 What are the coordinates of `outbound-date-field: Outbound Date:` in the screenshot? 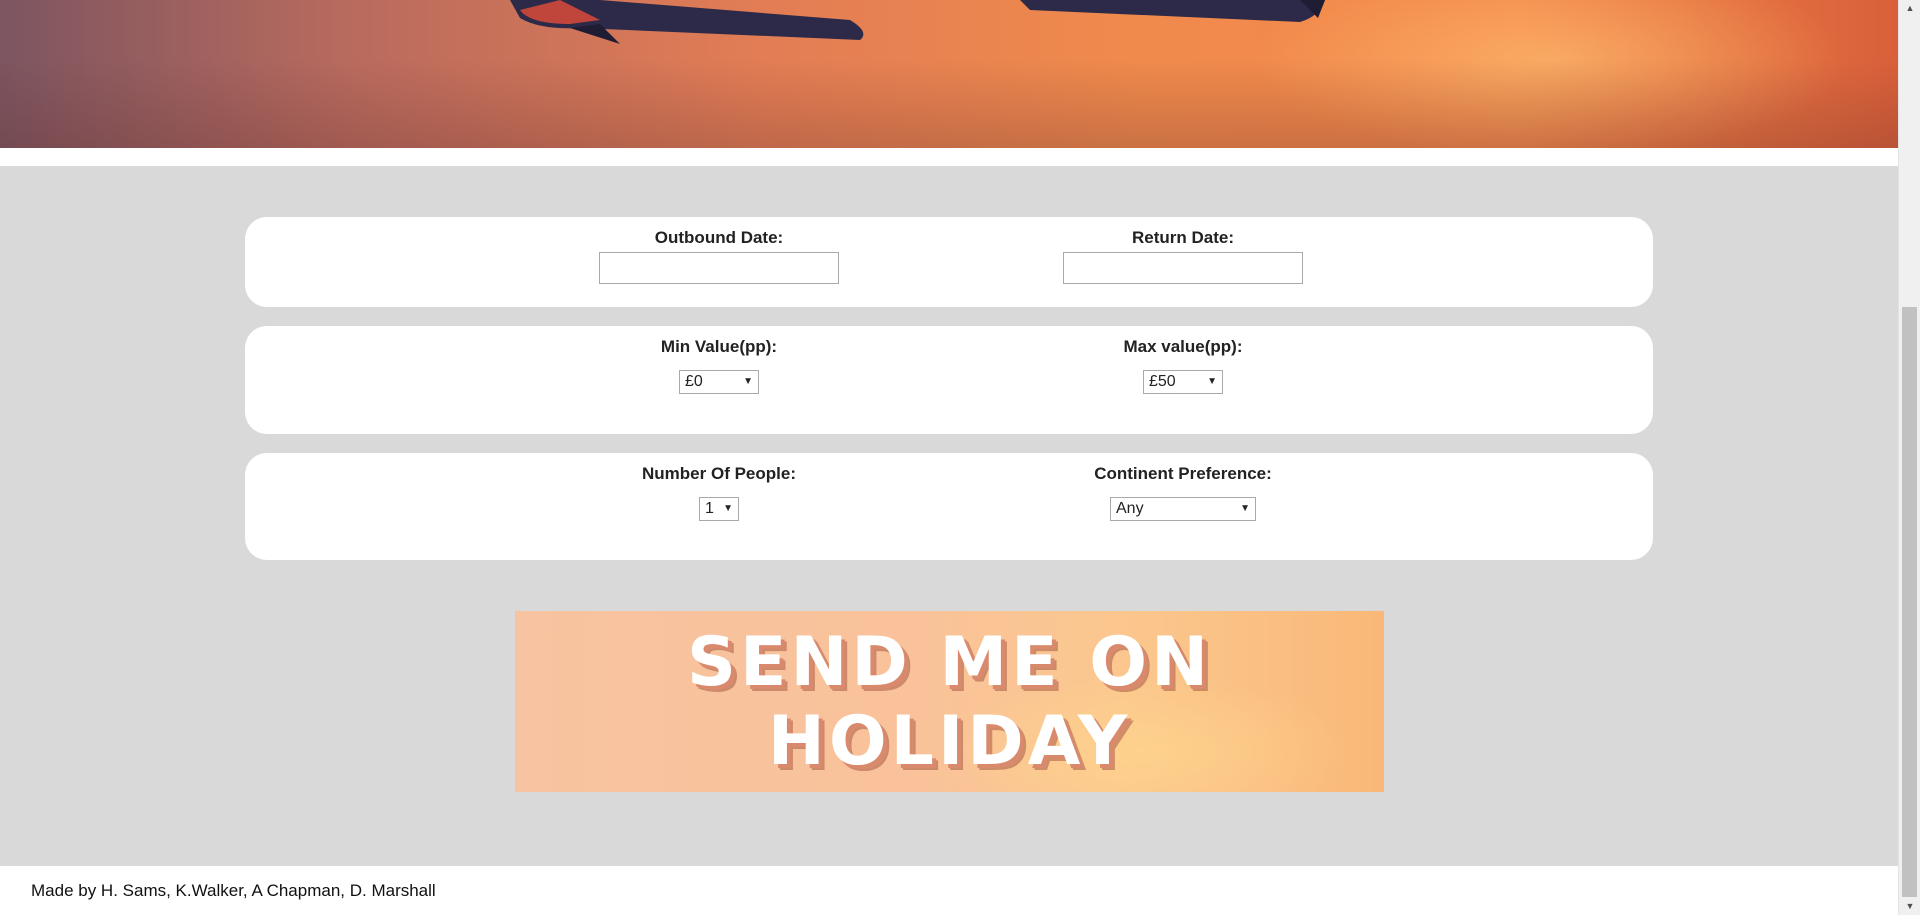 It's located at (719, 256).